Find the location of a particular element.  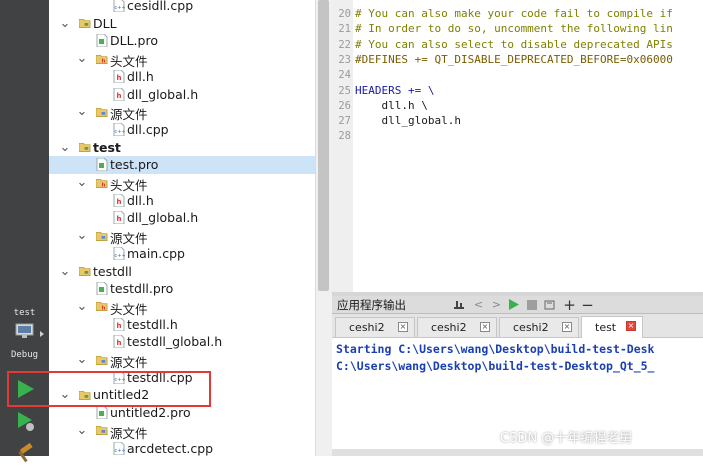

stop-icon is located at coordinates (531, 304).